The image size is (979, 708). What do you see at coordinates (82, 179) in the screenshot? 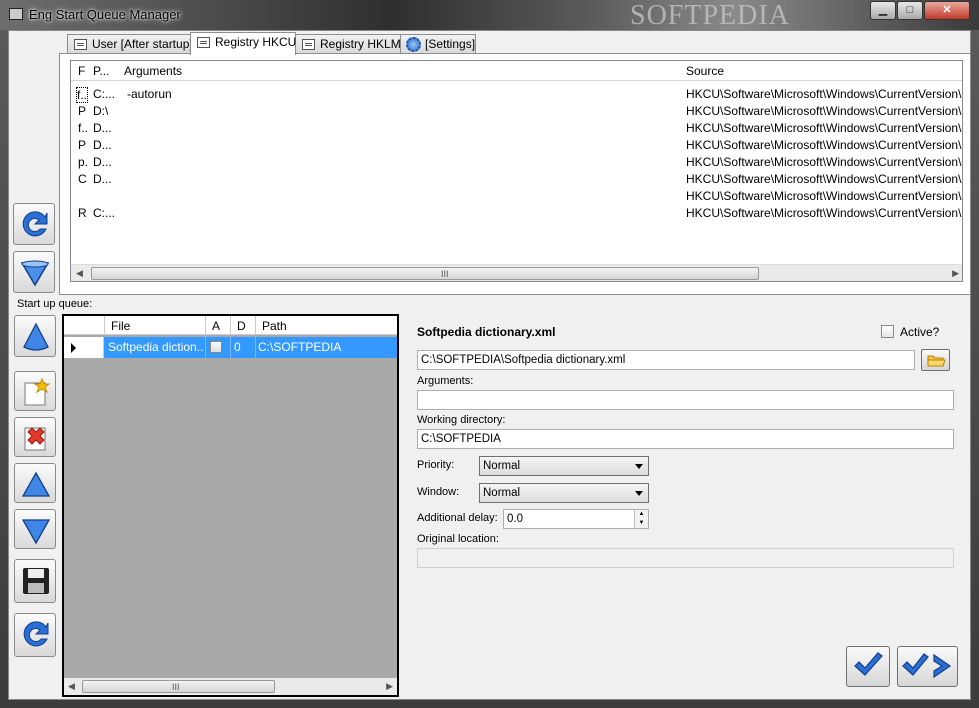
I see `cell-f: C` at bounding box center [82, 179].